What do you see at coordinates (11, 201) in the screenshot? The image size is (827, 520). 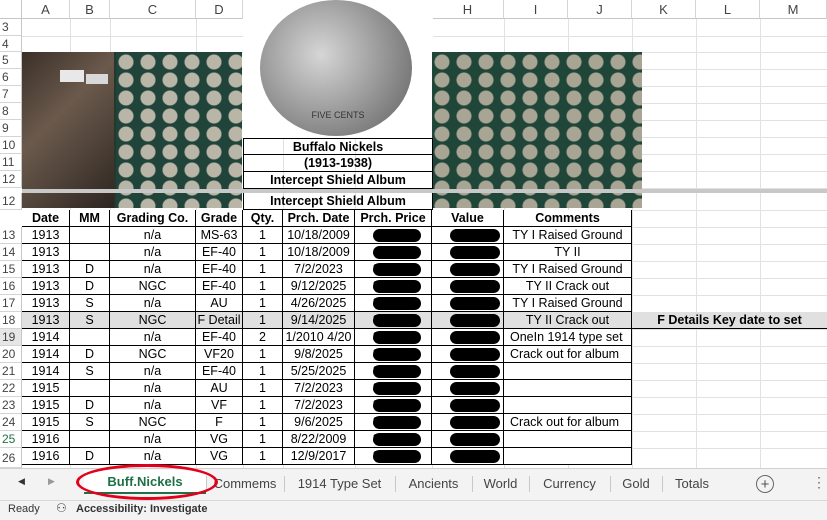 I see `row-header: 12` at bounding box center [11, 201].